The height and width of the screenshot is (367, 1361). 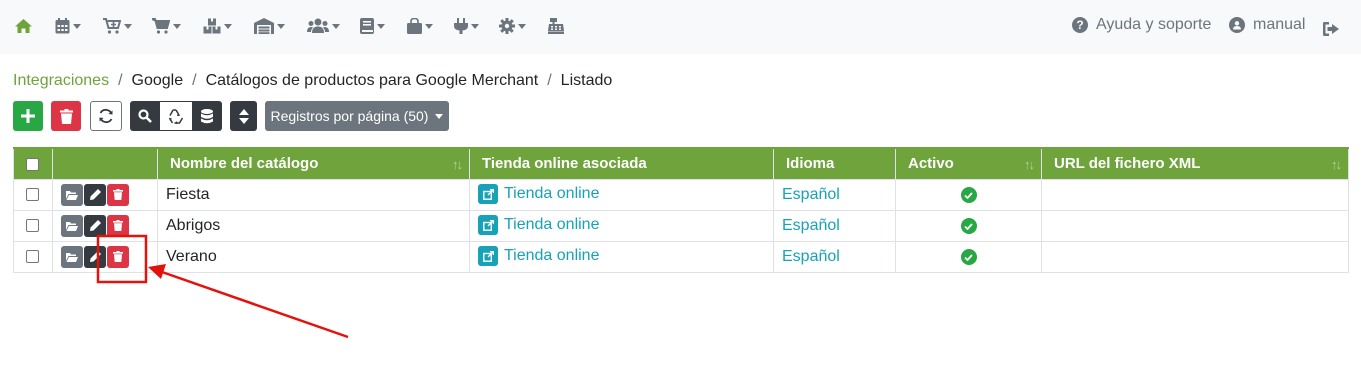 I want to click on gear-icon, so click(x=512, y=26).